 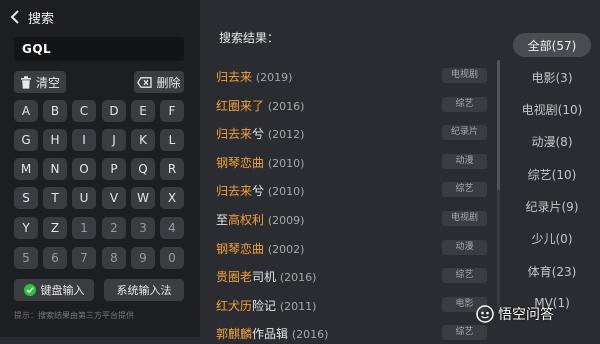 What do you see at coordinates (172, 111) in the screenshot?
I see `key-f: F` at bounding box center [172, 111].